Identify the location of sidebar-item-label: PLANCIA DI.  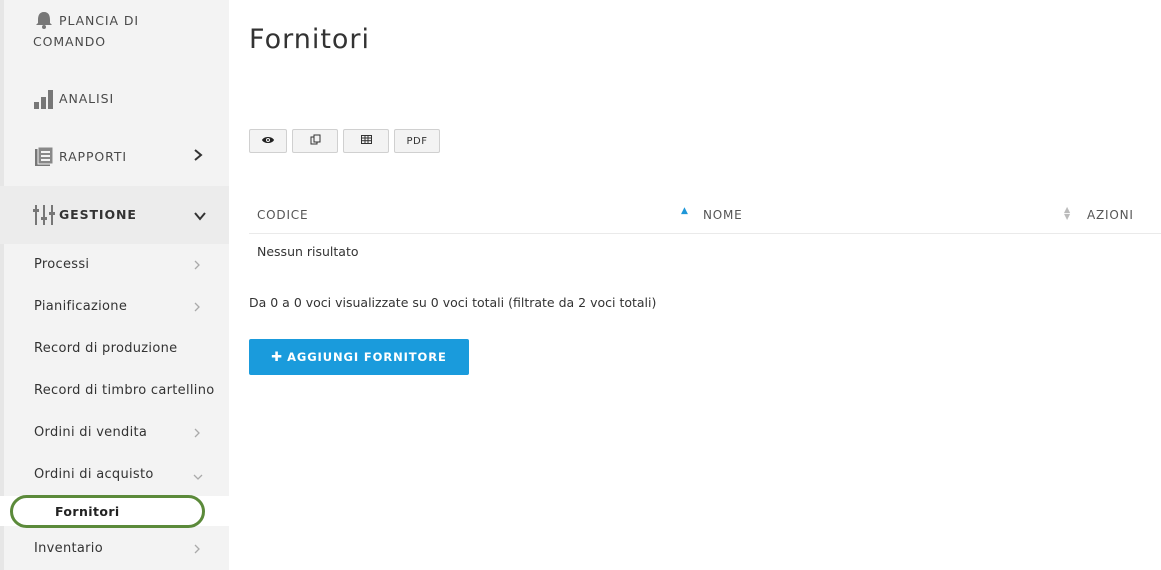
(99, 20).